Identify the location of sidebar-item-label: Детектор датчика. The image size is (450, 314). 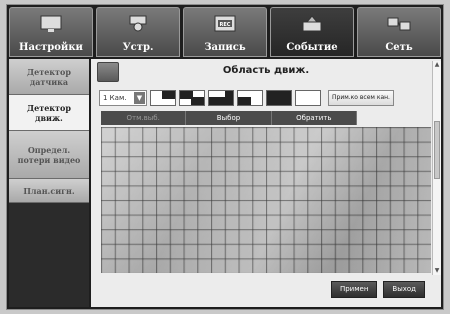
(49, 76).